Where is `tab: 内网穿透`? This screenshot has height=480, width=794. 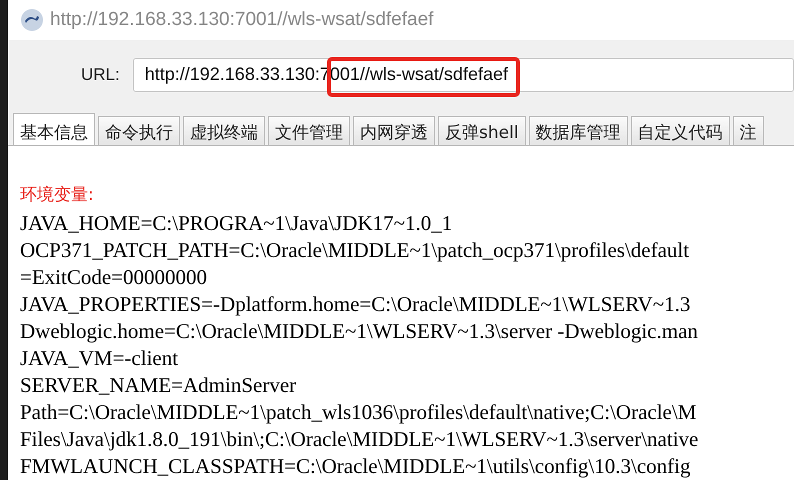
tab: 内网穿透 is located at coordinates (394, 130).